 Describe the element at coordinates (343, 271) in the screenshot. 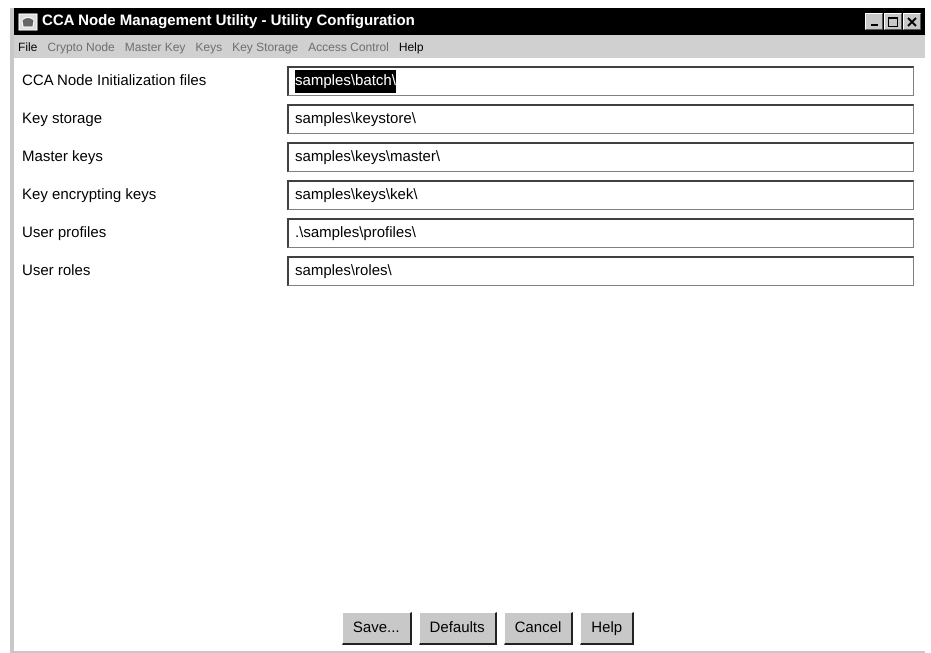

I see `field-value: samples\roles\` at that location.